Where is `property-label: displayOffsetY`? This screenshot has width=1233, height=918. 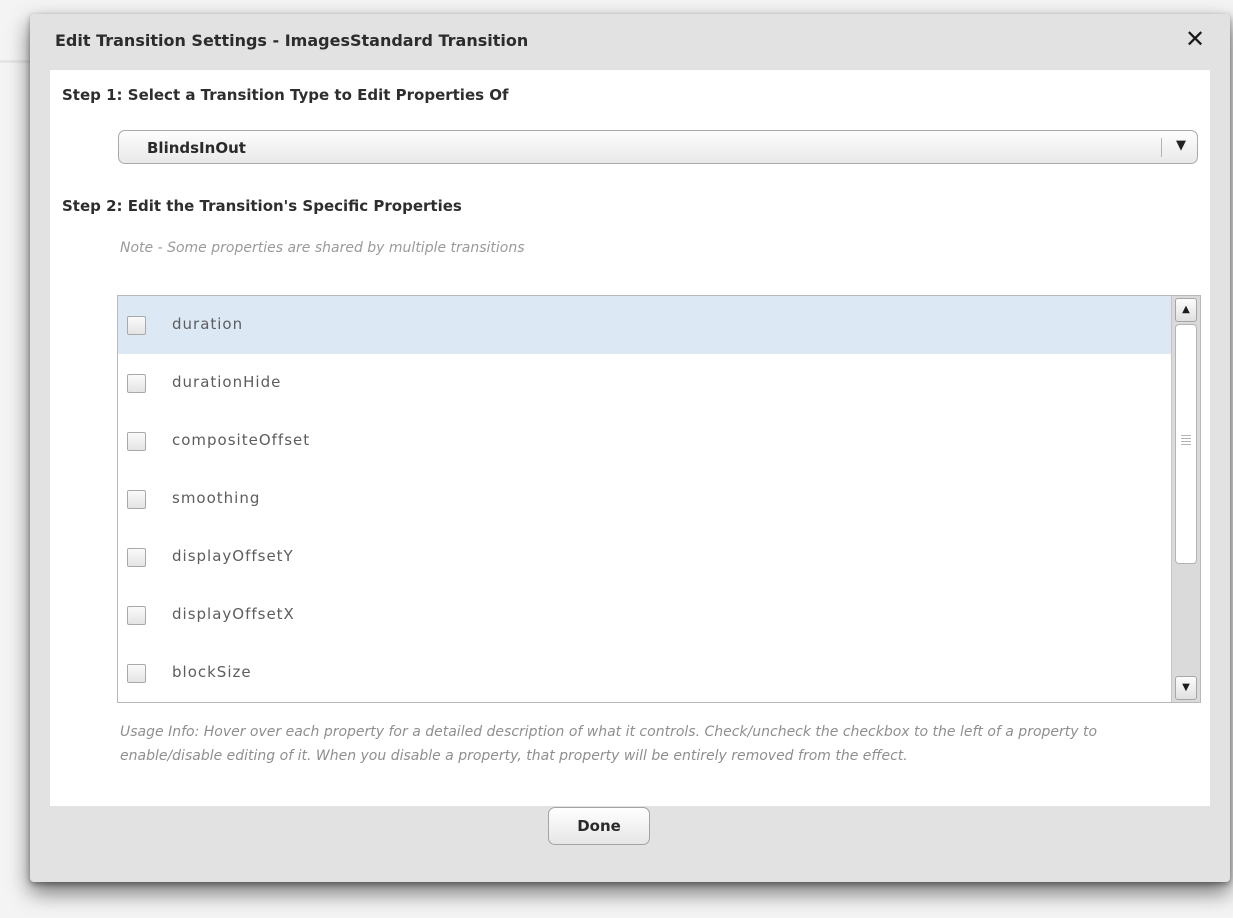 property-label: displayOffsetY is located at coordinates (233, 556).